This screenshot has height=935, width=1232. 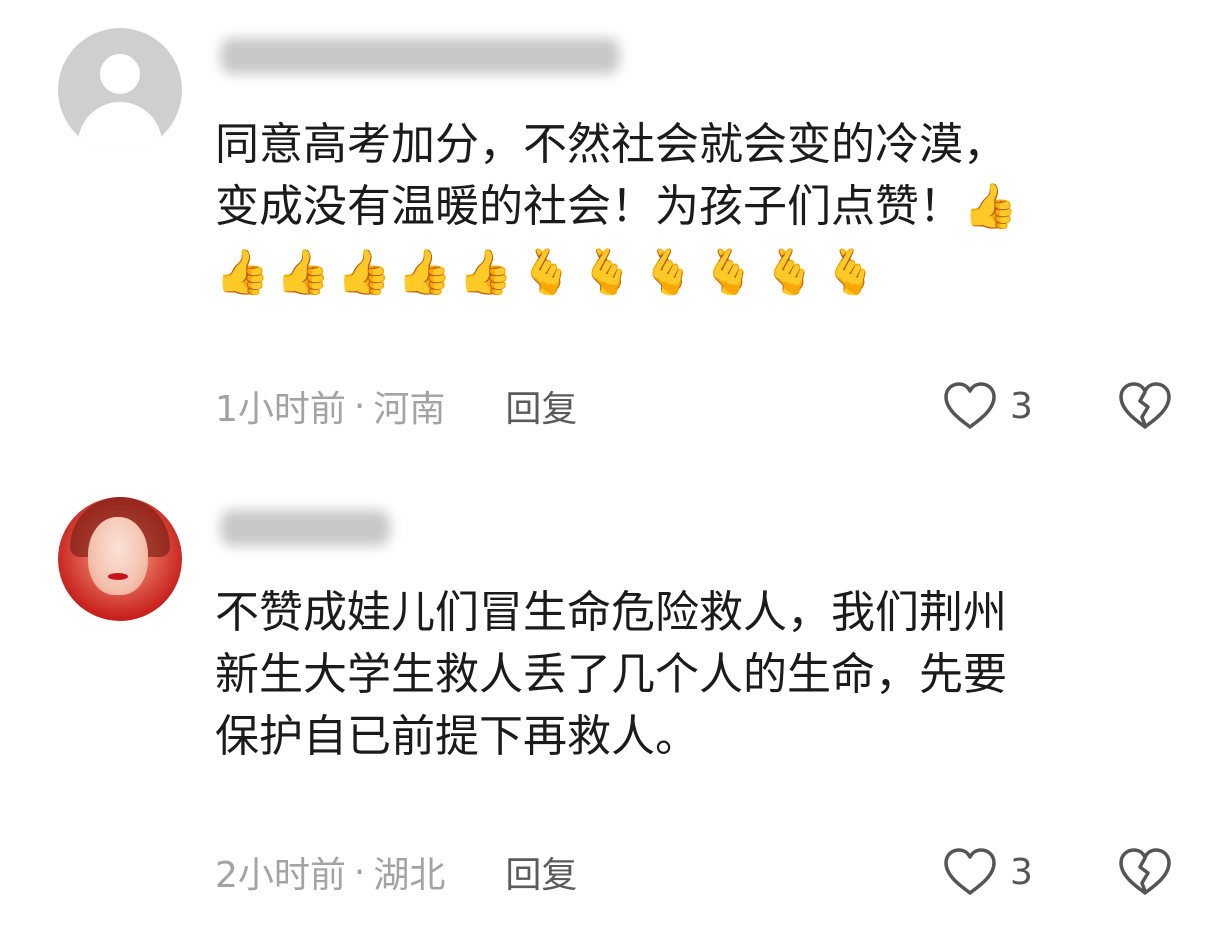 I want to click on comment-time: 2小时前, so click(x=280, y=875).